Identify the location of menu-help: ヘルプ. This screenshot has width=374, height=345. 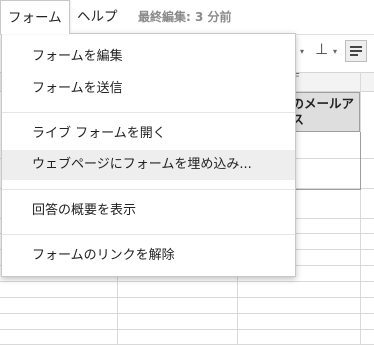
(97, 17).